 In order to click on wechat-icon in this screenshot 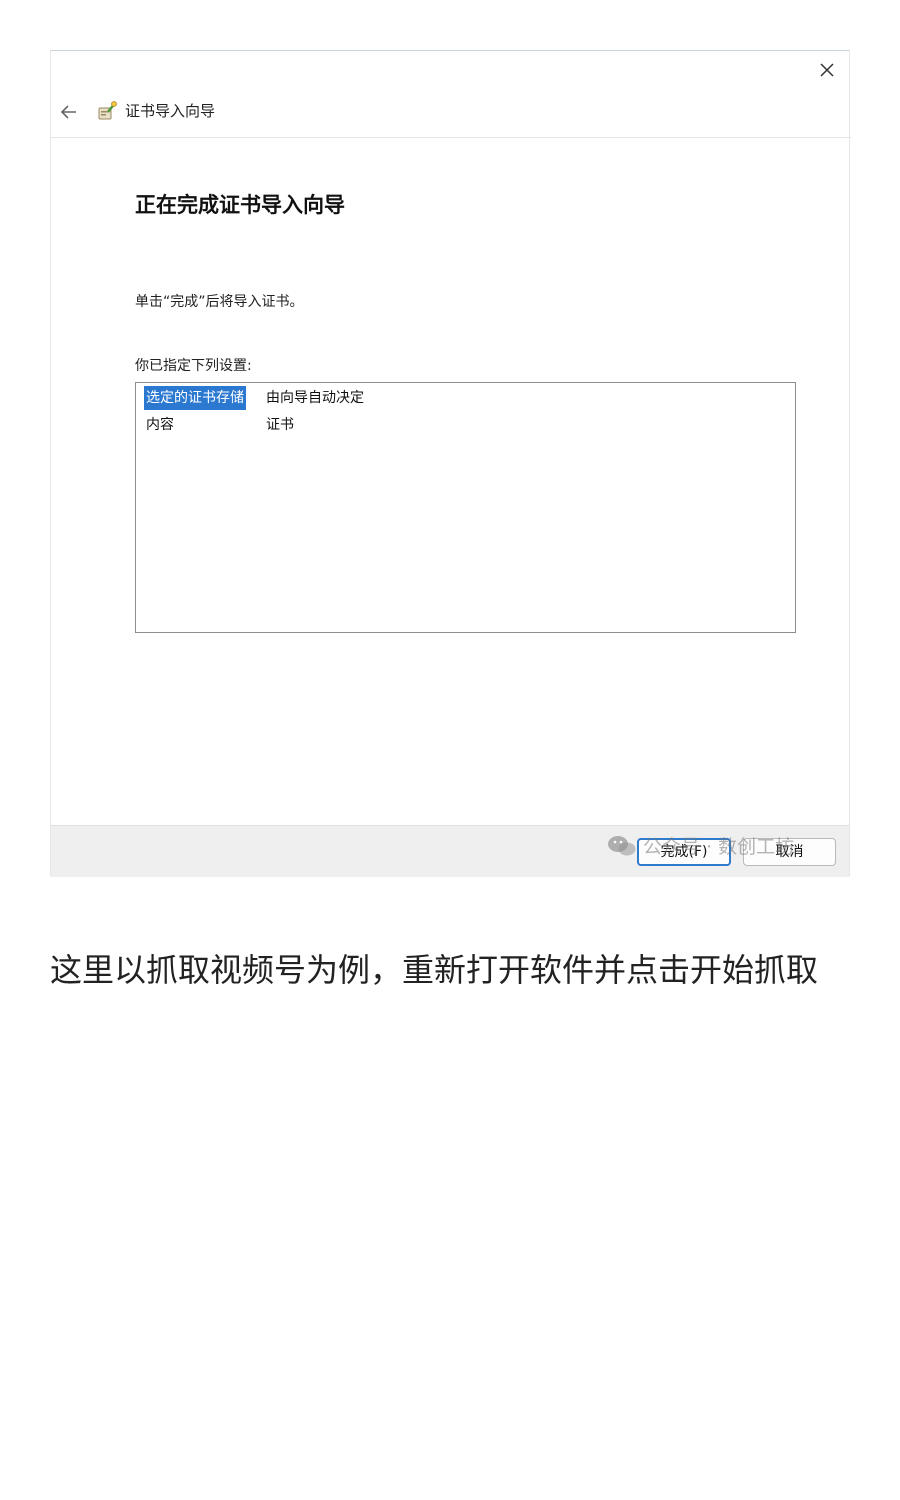, I will do `click(622, 845)`.